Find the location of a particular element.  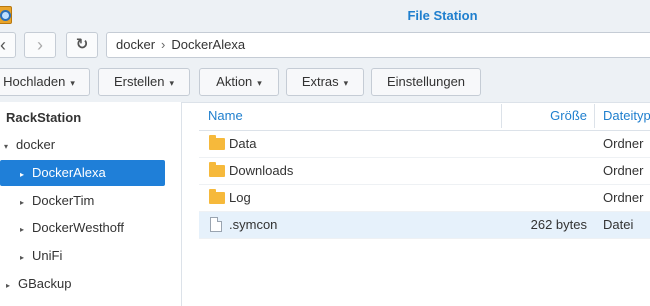

create-button: Erstellen ▾ is located at coordinates (144, 82).